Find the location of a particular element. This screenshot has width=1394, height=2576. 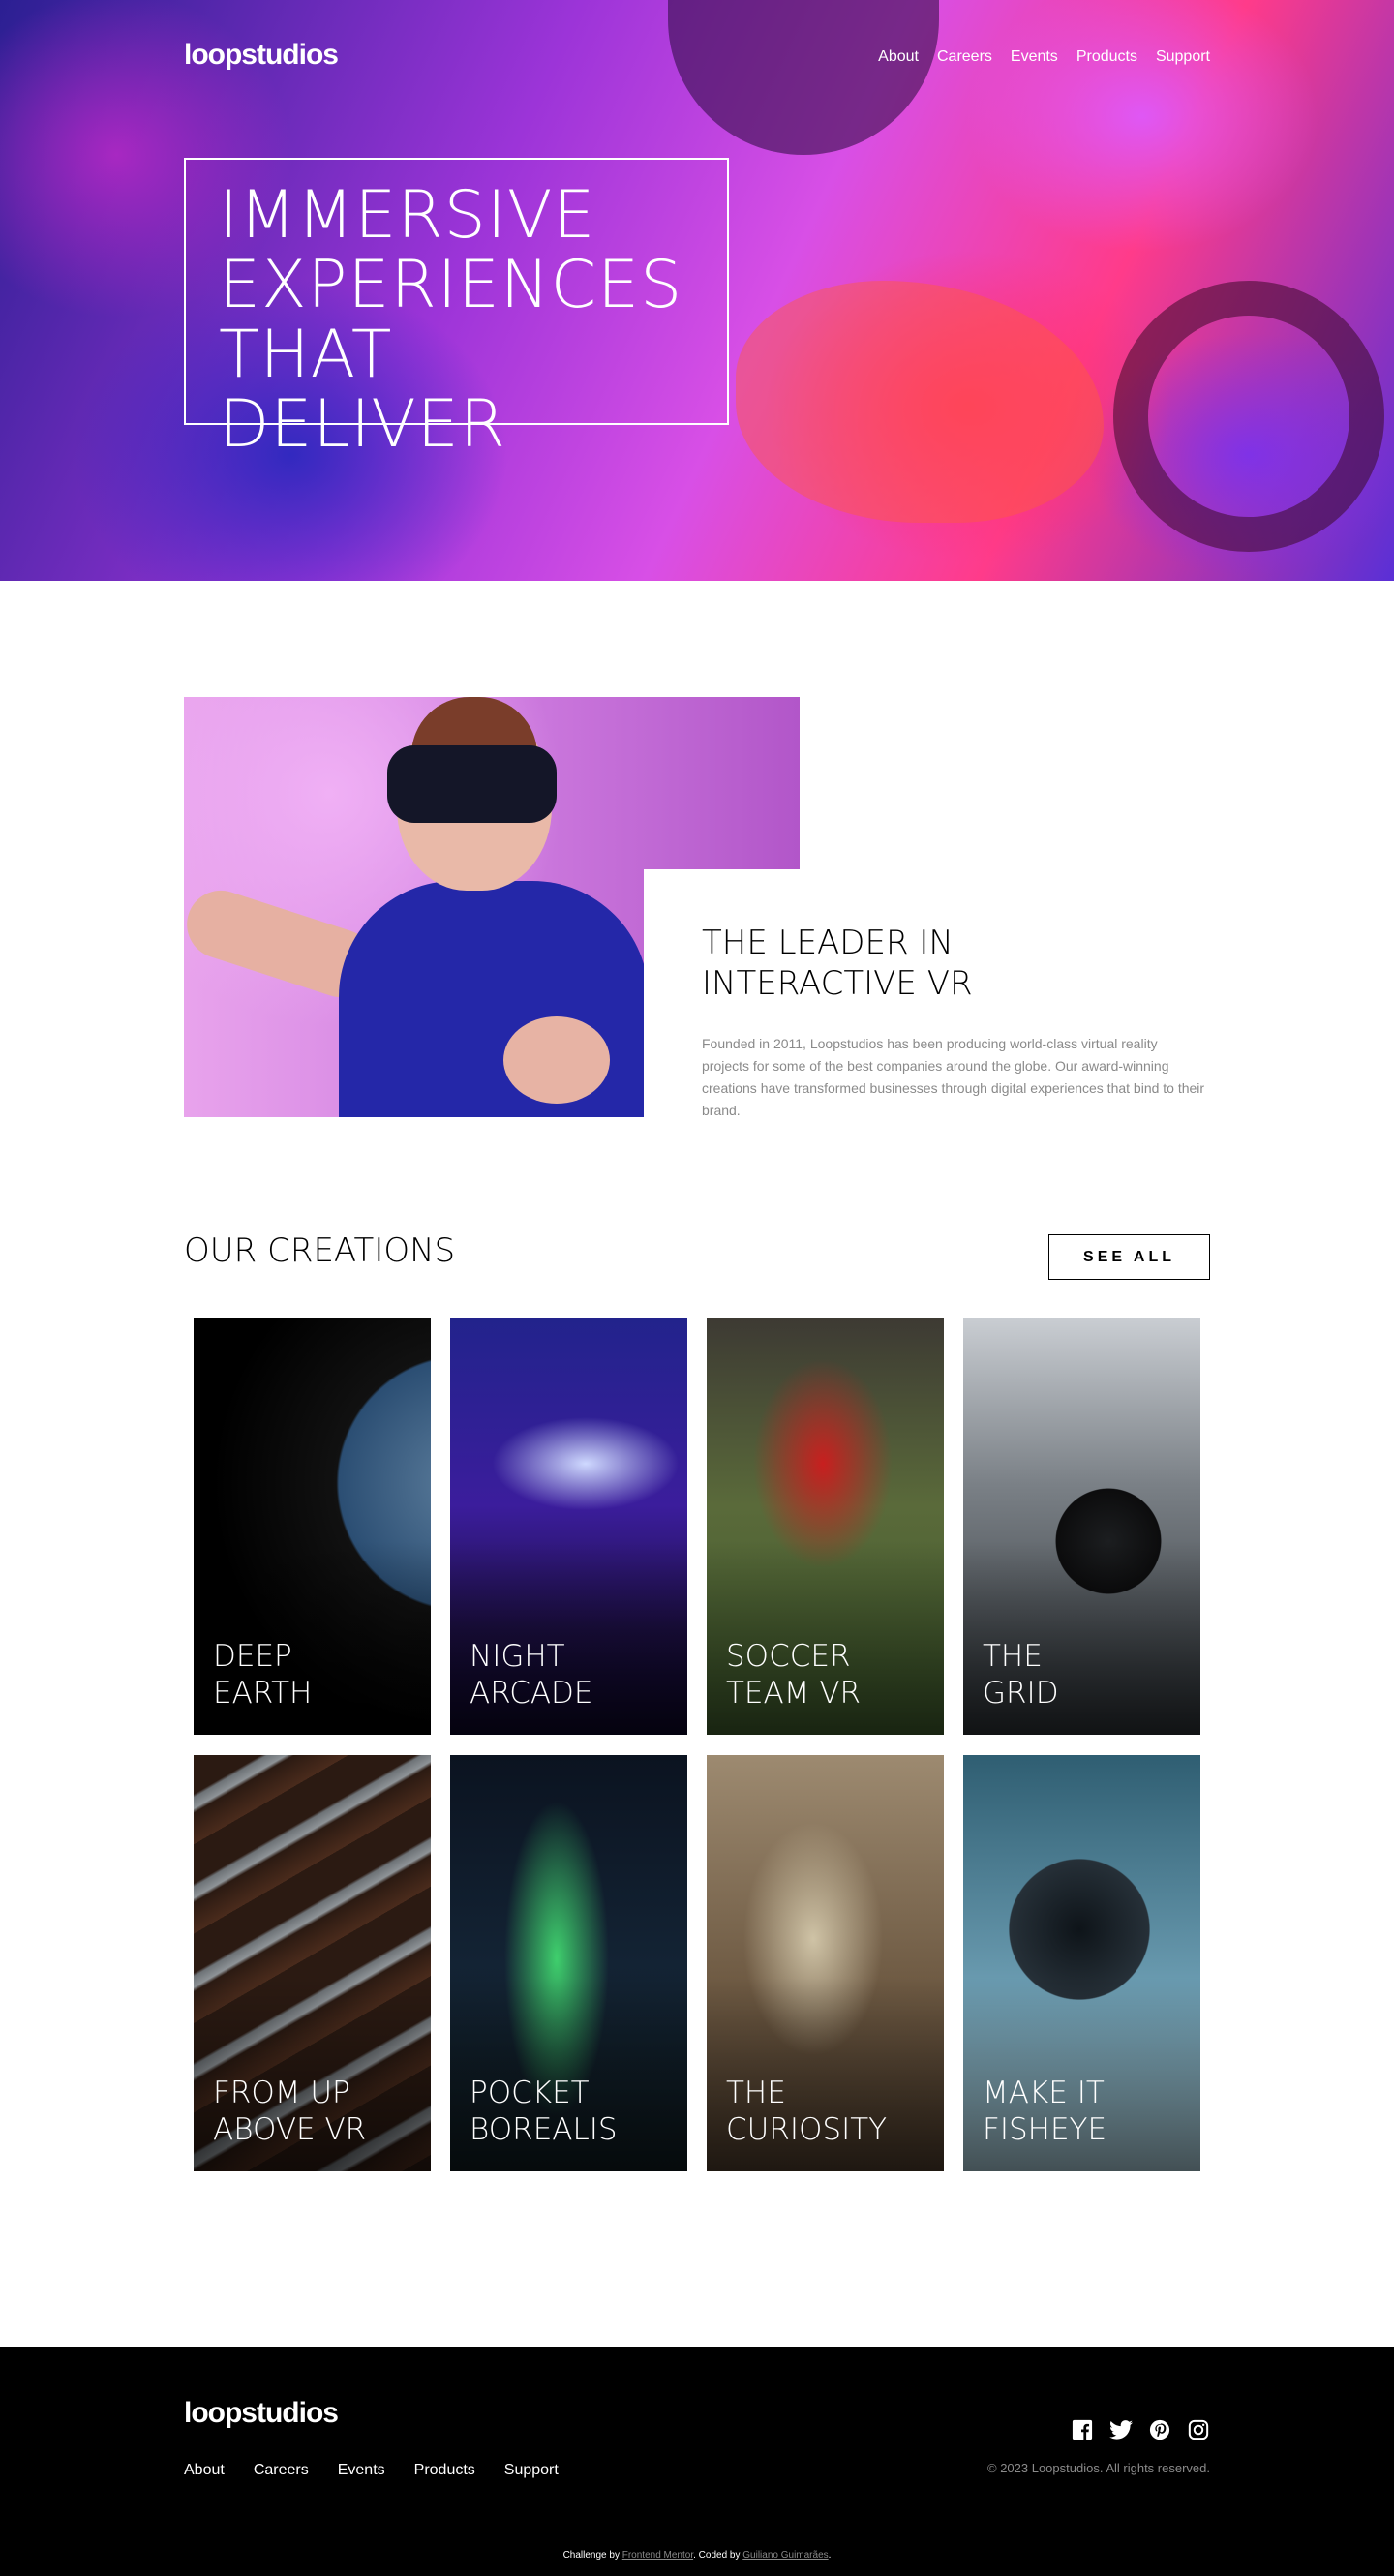

nav-support: Support is located at coordinates (1183, 57).